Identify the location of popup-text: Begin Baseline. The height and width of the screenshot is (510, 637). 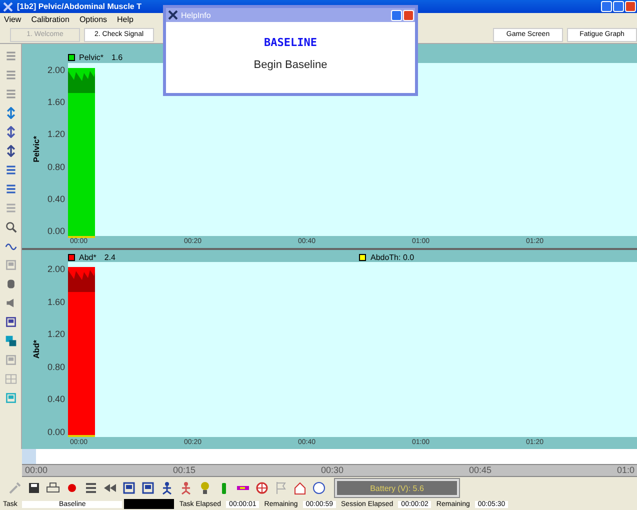
(291, 65).